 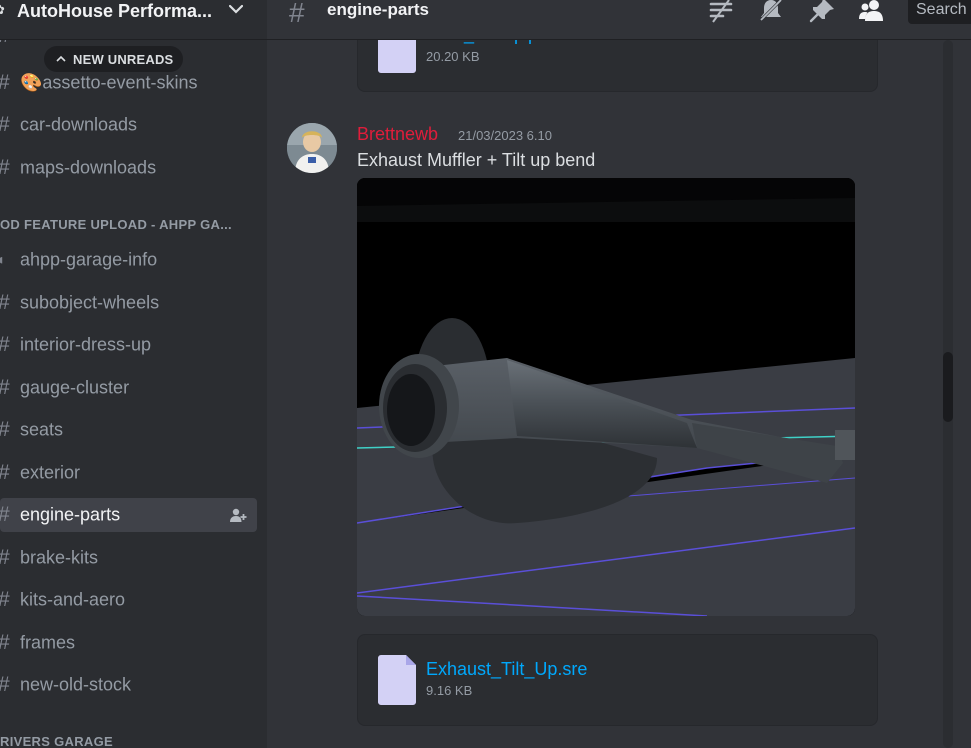 I want to click on channel-title: engine-parts, so click(x=378, y=9).